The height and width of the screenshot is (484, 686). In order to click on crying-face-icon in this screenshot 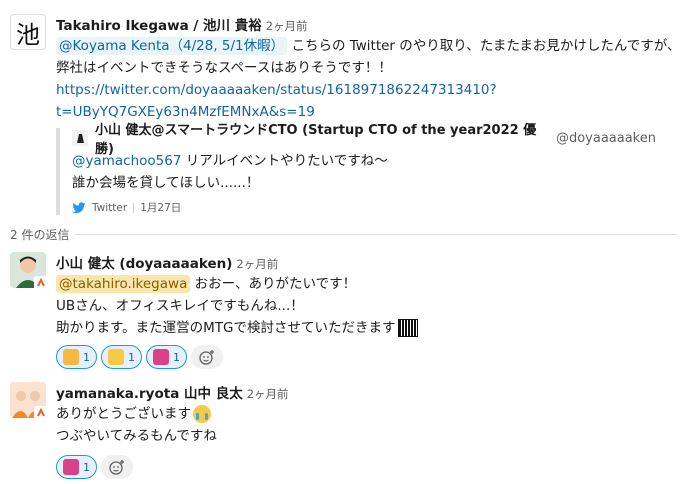, I will do `click(202, 414)`.